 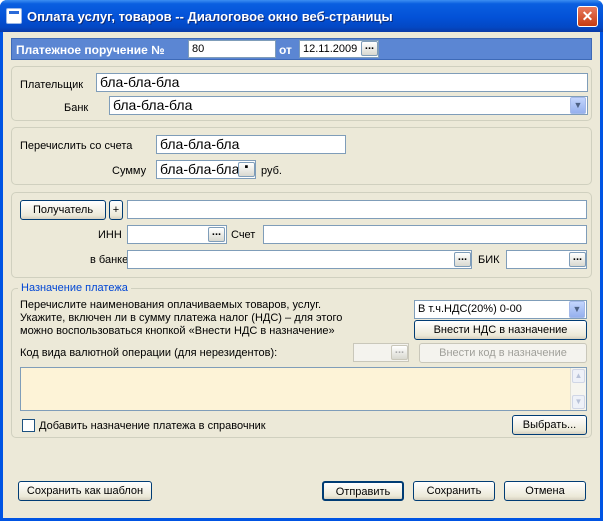 What do you see at coordinates (285, 50) in the screenshot?
I see `date-label: от` at bounding box center [285, 50].